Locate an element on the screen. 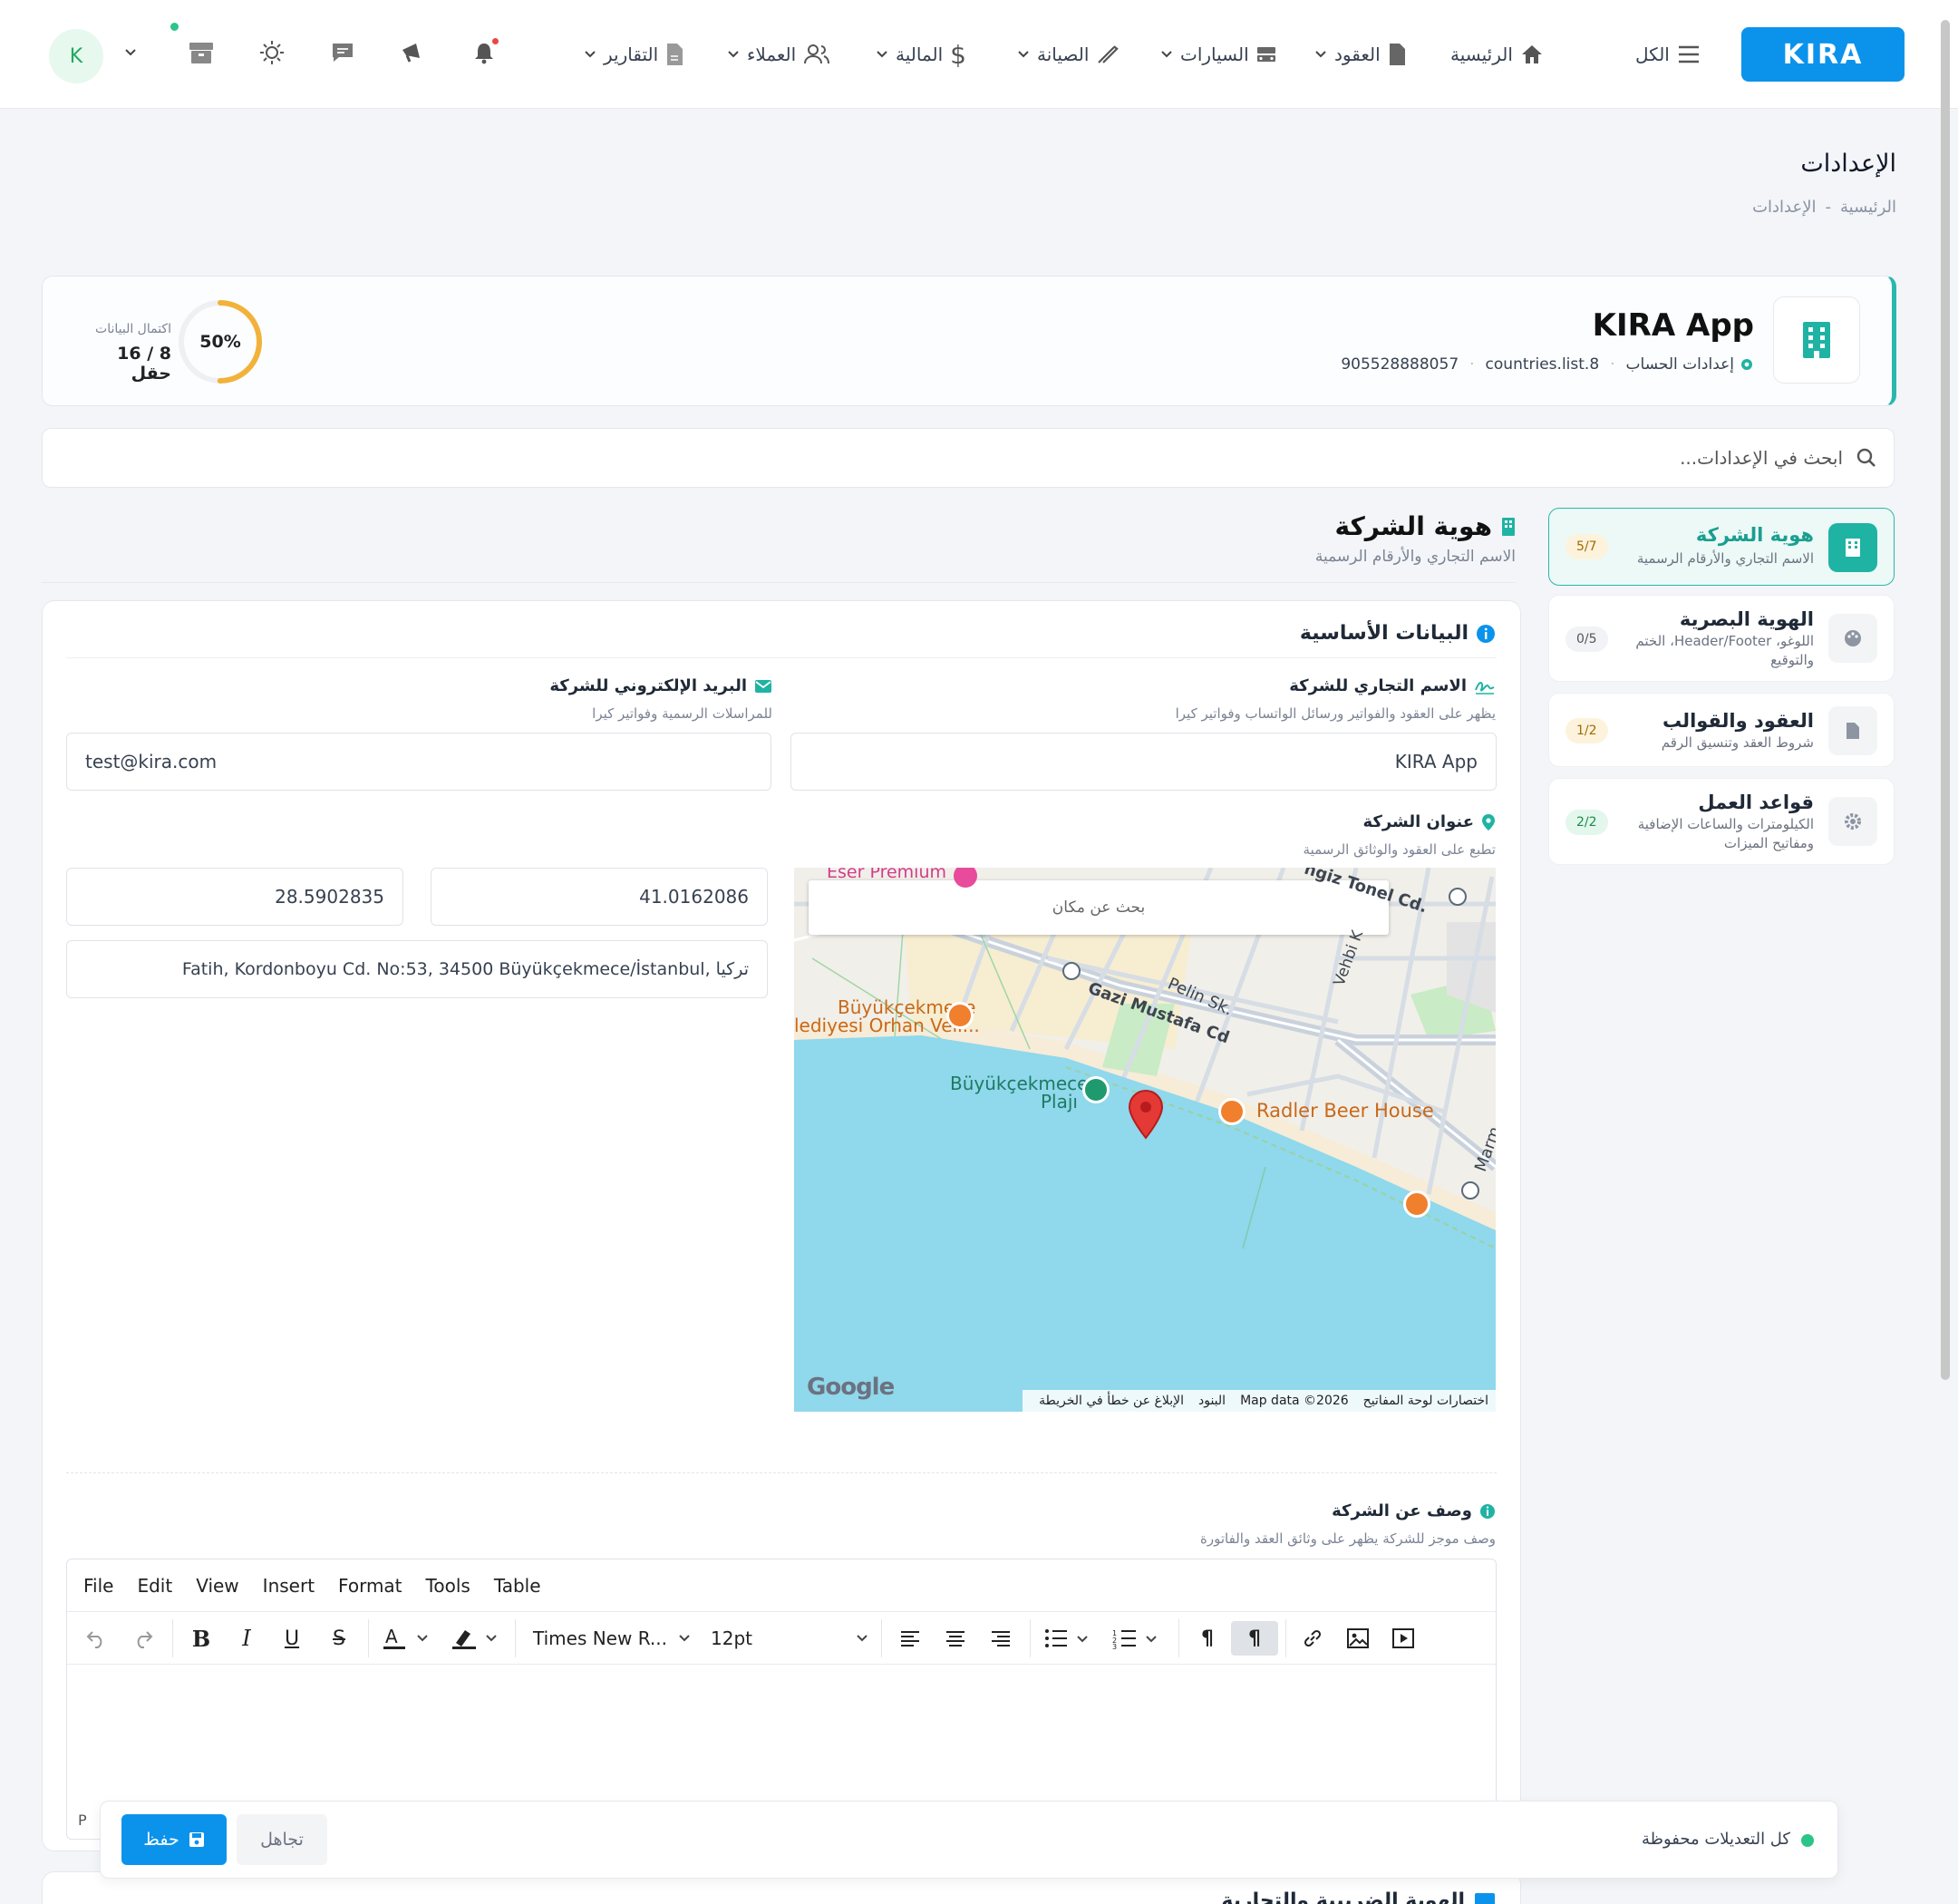 The width and height of the screenshot is (1958, 1904). menu-insert: Insert is located at coordinates (289, 1586).